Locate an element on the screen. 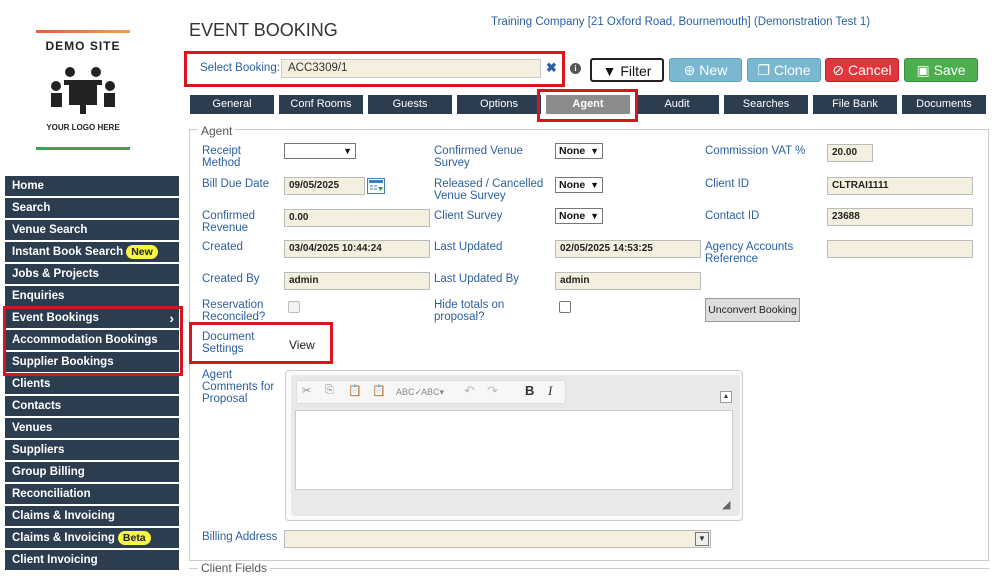  client-fields-legend: Client Fields is located at coordinates (234, 568).